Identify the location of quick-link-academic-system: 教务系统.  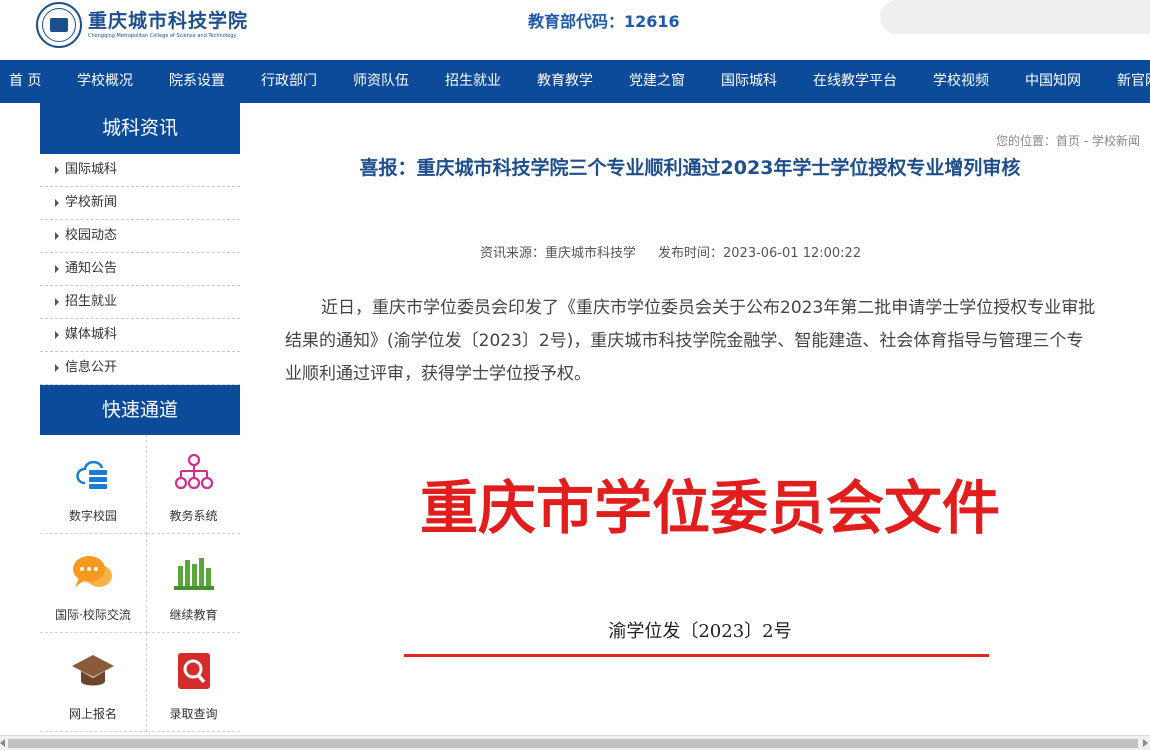
(193, 484).